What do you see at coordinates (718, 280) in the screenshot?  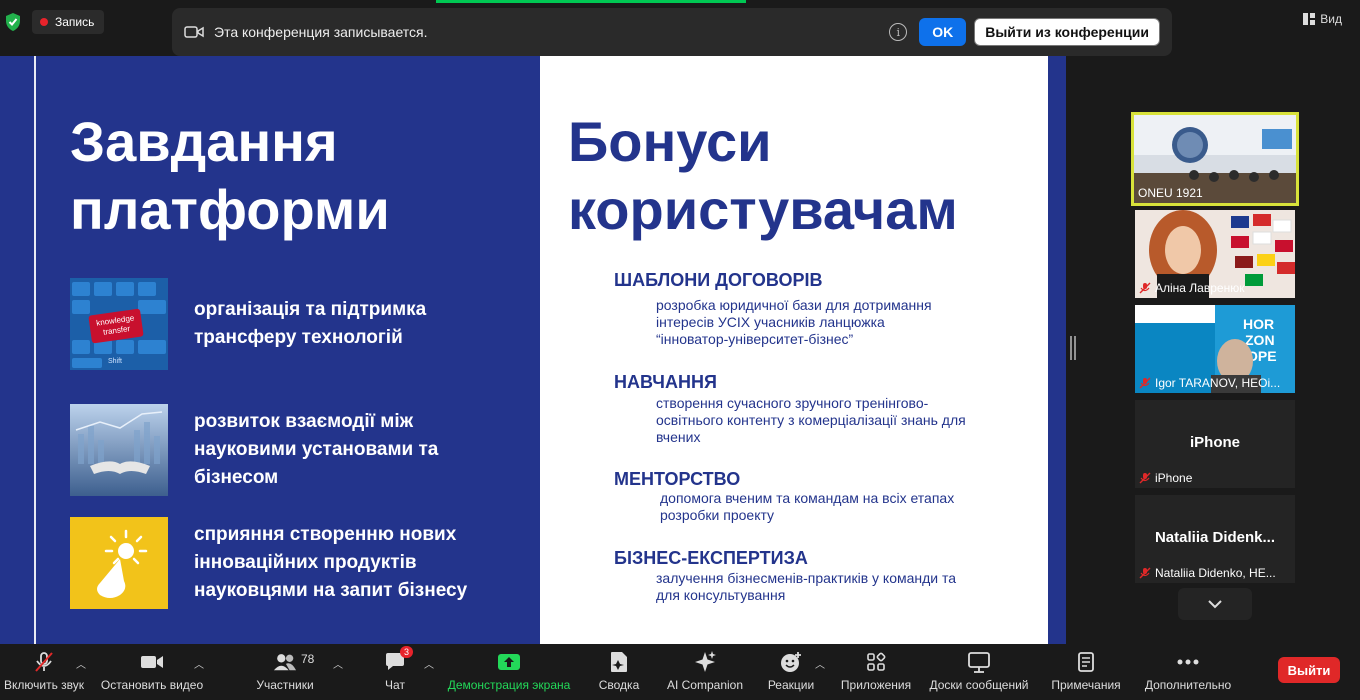 I see `bonus-heading: ШАБЛОНИ ДОГОВОРІВ` at bounding box center [718, 280].